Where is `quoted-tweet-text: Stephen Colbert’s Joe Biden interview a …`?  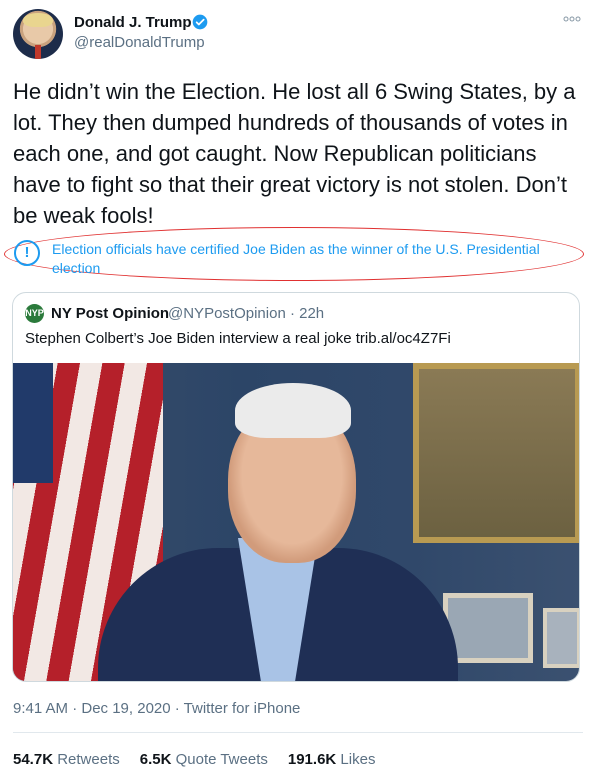 quoted-tweet-text: Stephen Colbert’s Joe Biden interview a … is located at coordinates (238, 338).